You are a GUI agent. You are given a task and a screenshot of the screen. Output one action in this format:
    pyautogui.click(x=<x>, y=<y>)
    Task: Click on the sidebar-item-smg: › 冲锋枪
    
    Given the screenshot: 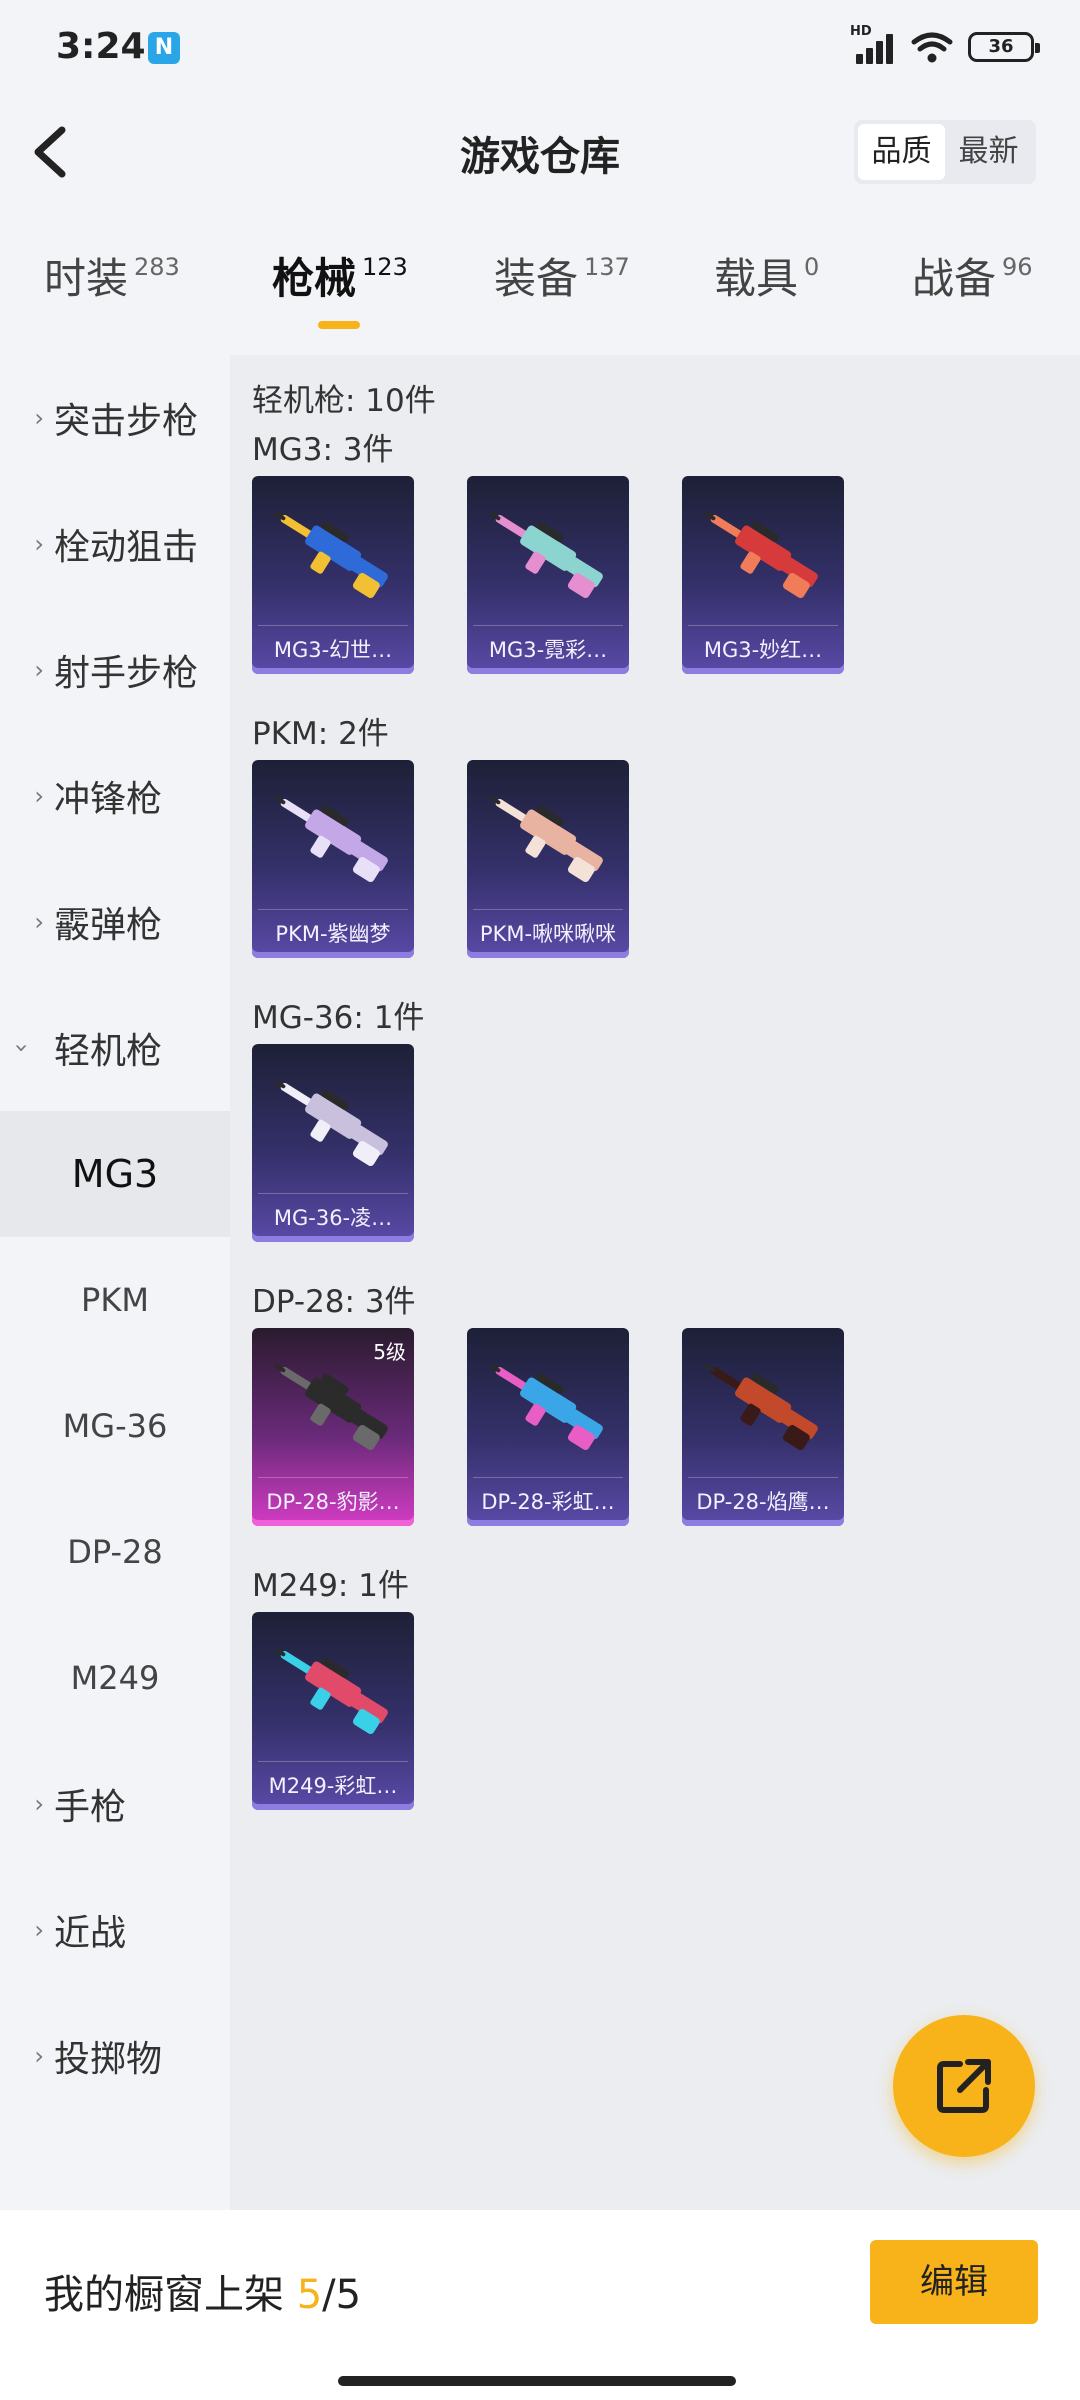 What is the action you would take?
    pyautogui.click(x=115, y=796)
    